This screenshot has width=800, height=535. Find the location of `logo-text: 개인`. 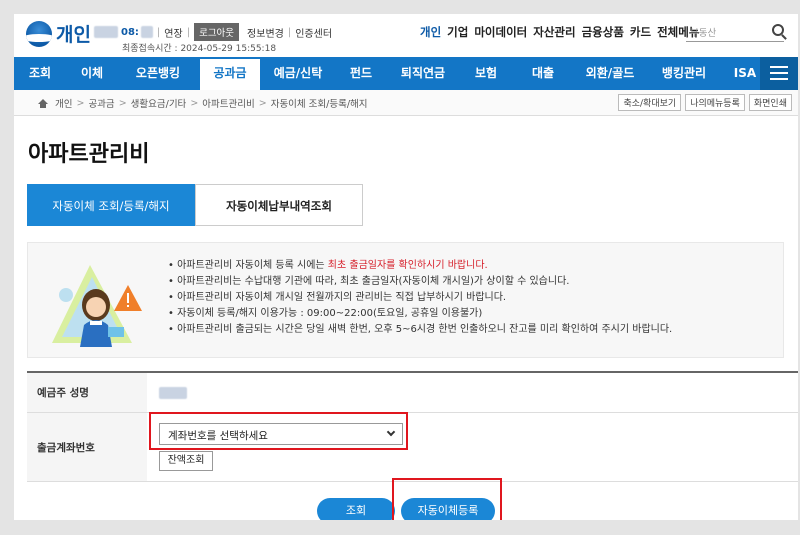

logo-text: 개인 is located at coordinates (73, 35).